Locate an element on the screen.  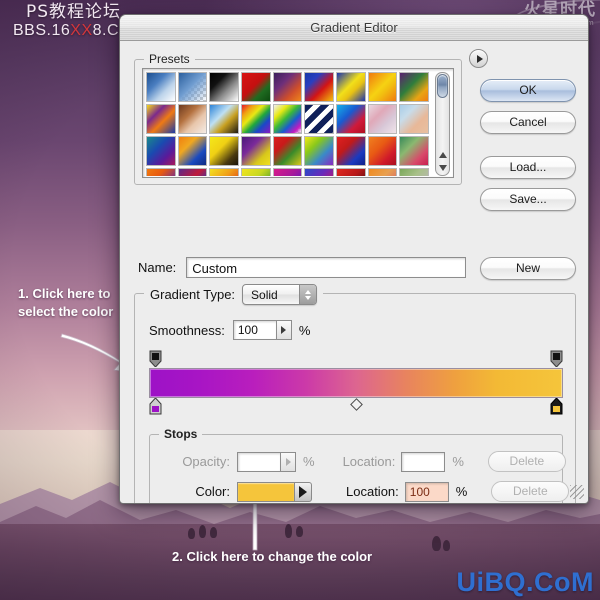
opacity-input is located at coordinates (259, 461).